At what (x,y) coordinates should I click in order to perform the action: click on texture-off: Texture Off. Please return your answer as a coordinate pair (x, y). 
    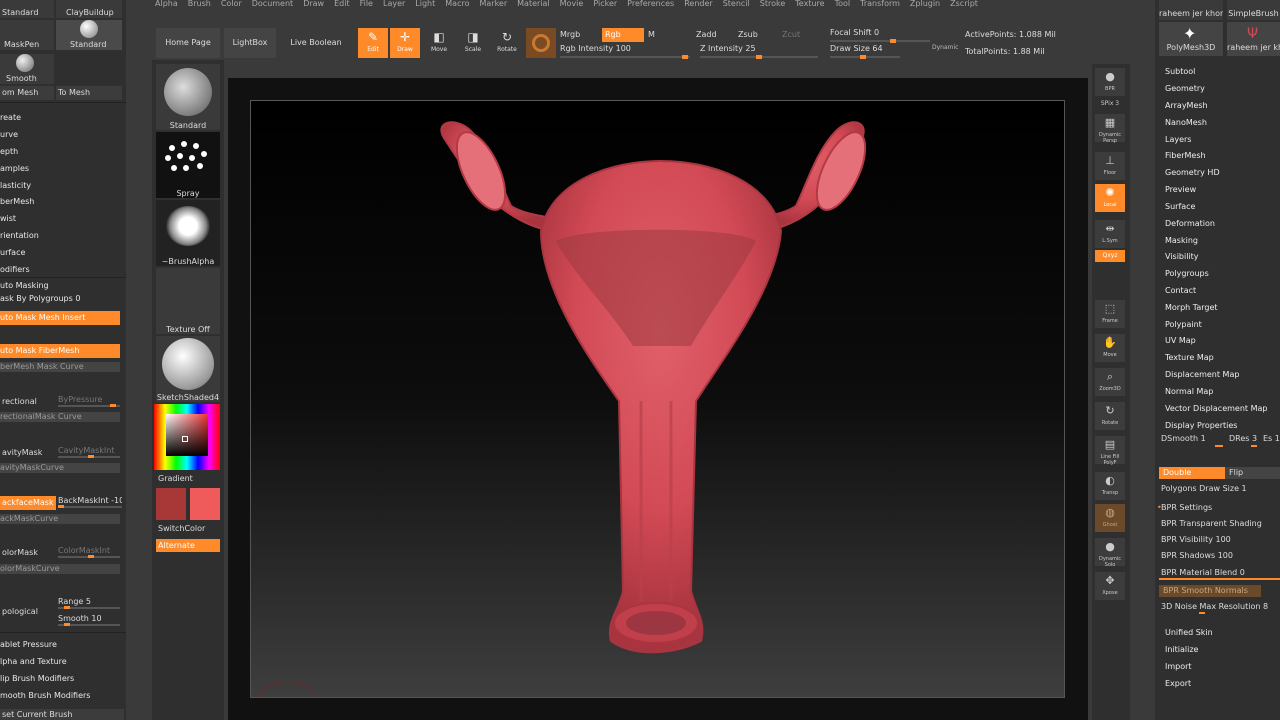
    Looking at the image, I should click on (188, 301).